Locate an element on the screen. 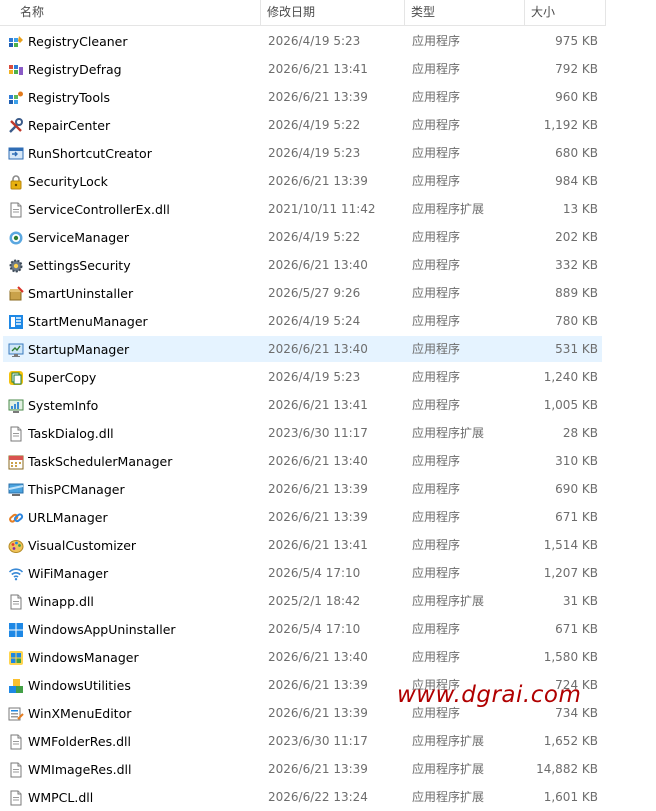  file-name: SmartUninstaller is located at coordinates (81, 293).